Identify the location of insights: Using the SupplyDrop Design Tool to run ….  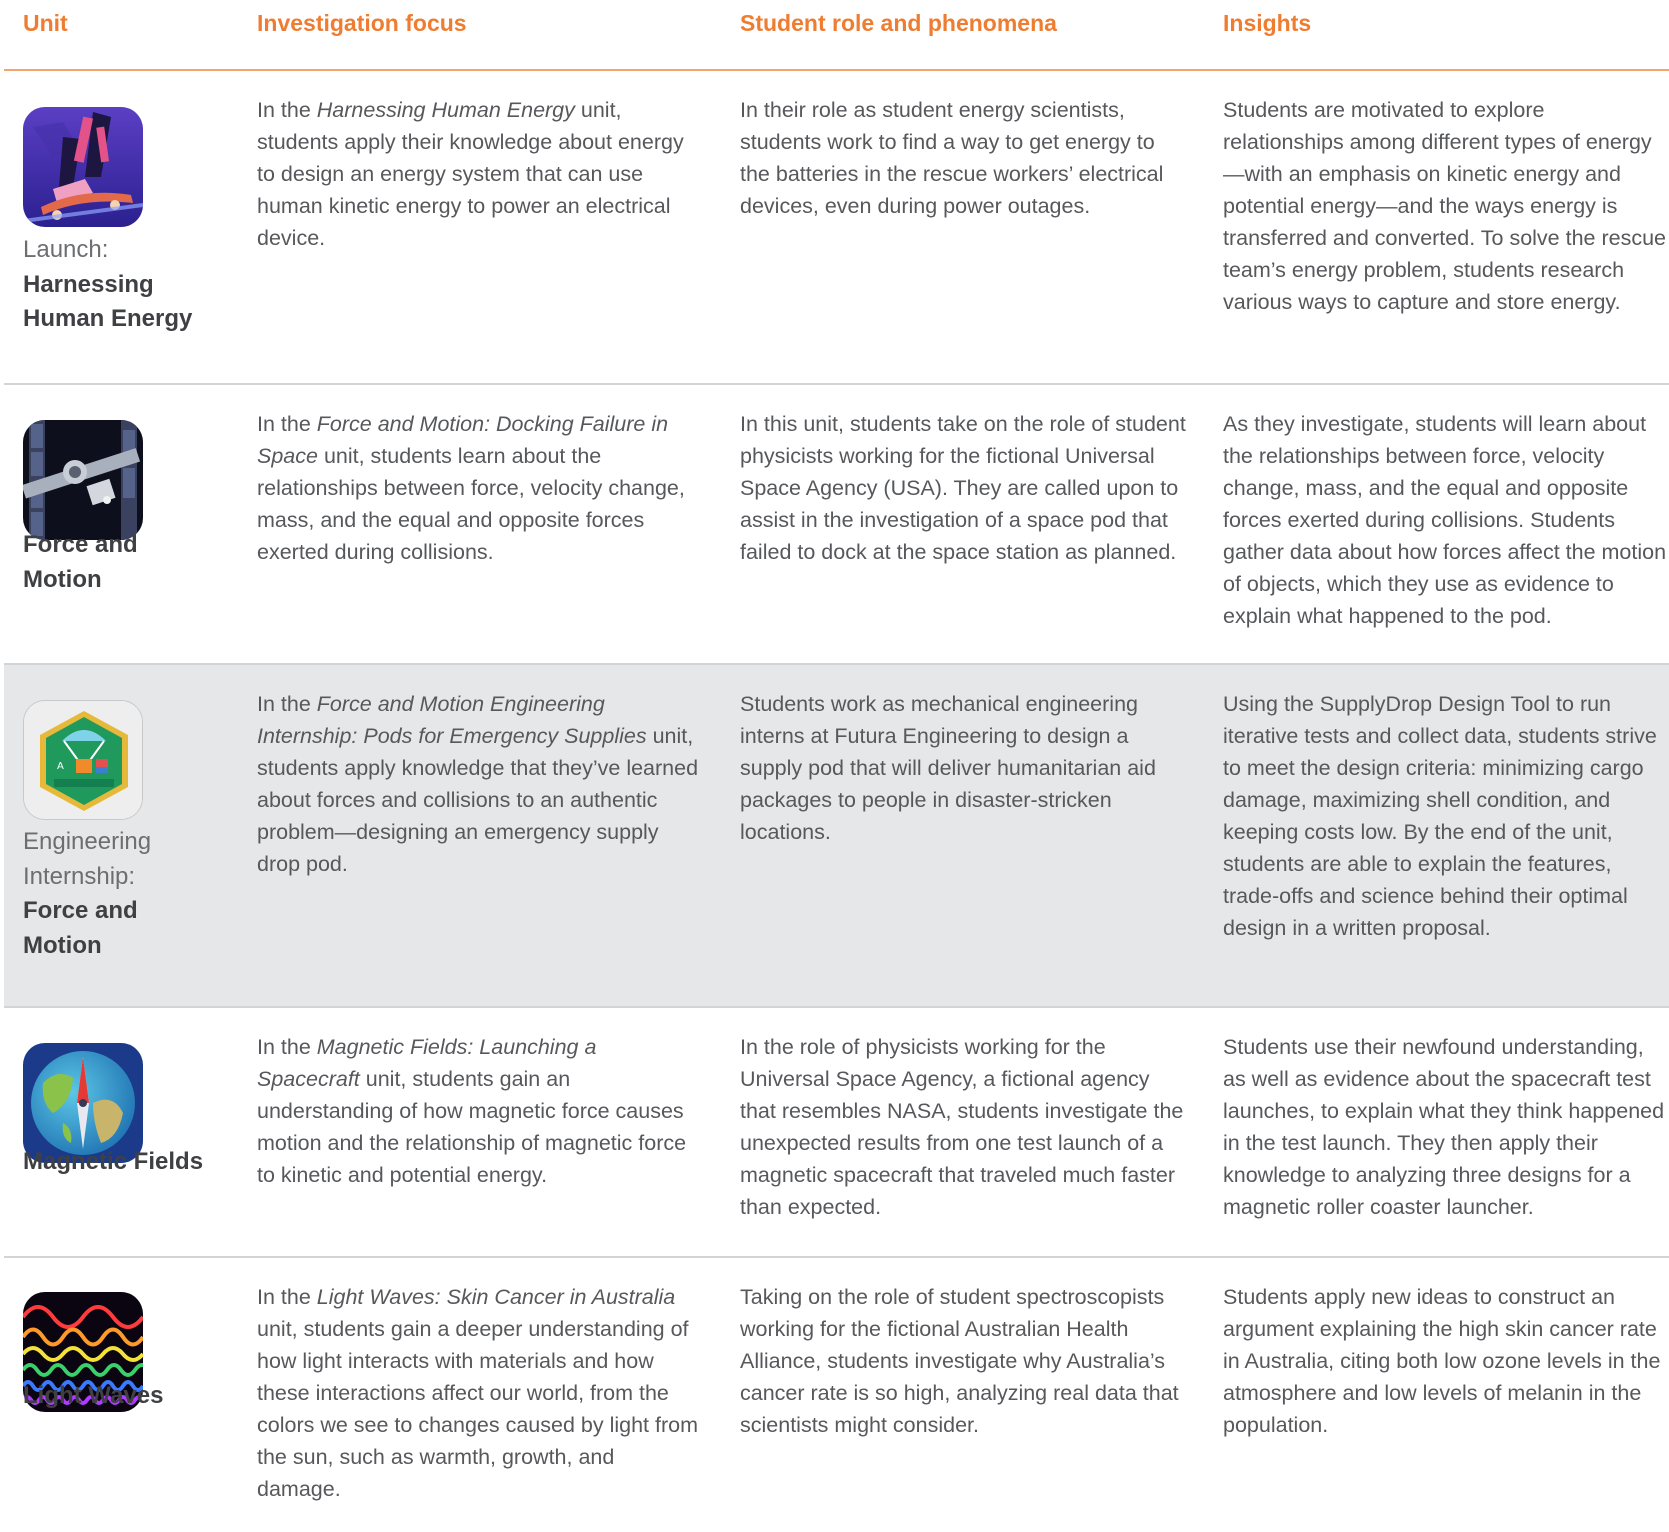
(1440, 816).